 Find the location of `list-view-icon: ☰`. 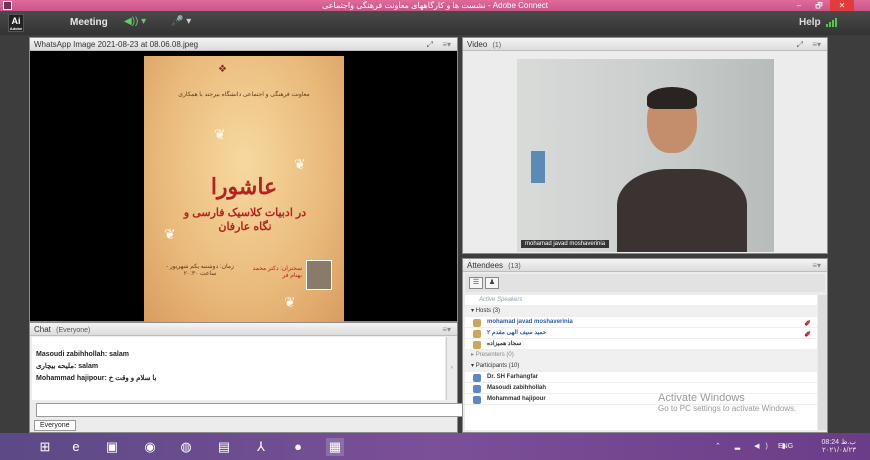

list-view-icon: ☰ is located at coordinates (476, 283).